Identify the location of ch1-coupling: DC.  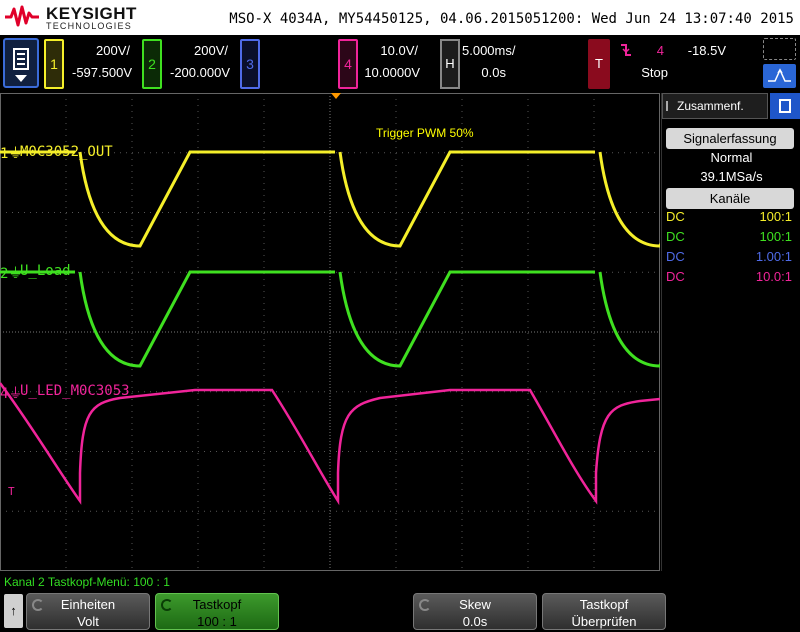
(675, 216).